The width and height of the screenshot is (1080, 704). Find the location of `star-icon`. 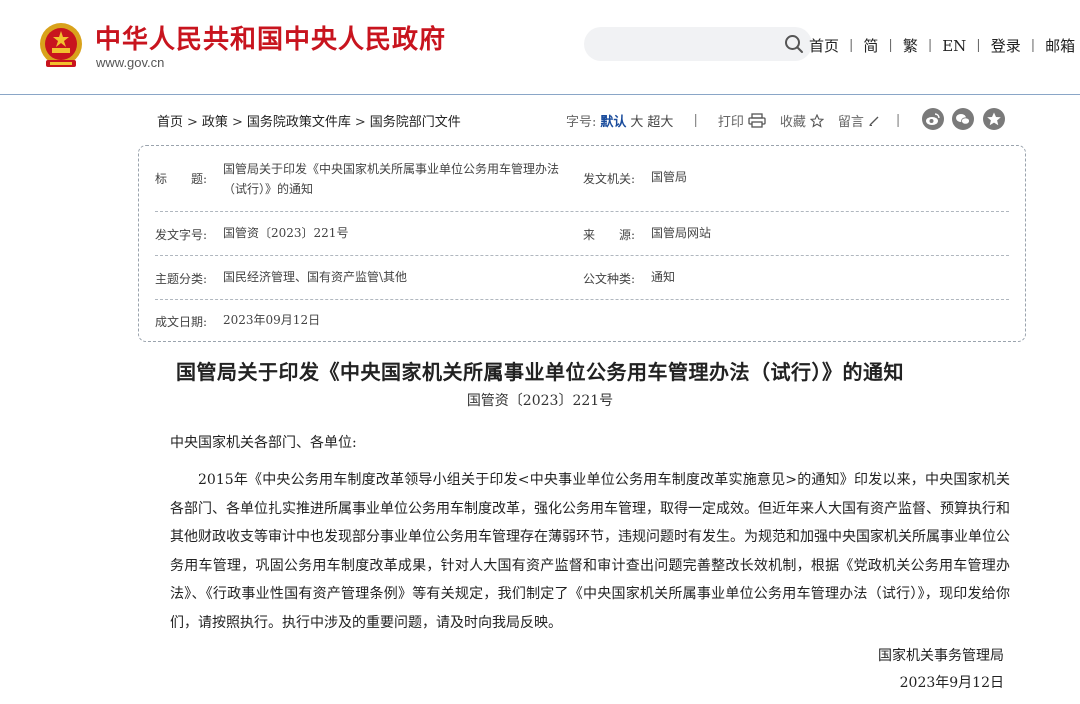

star-icon is located at coordinates (994, 119).